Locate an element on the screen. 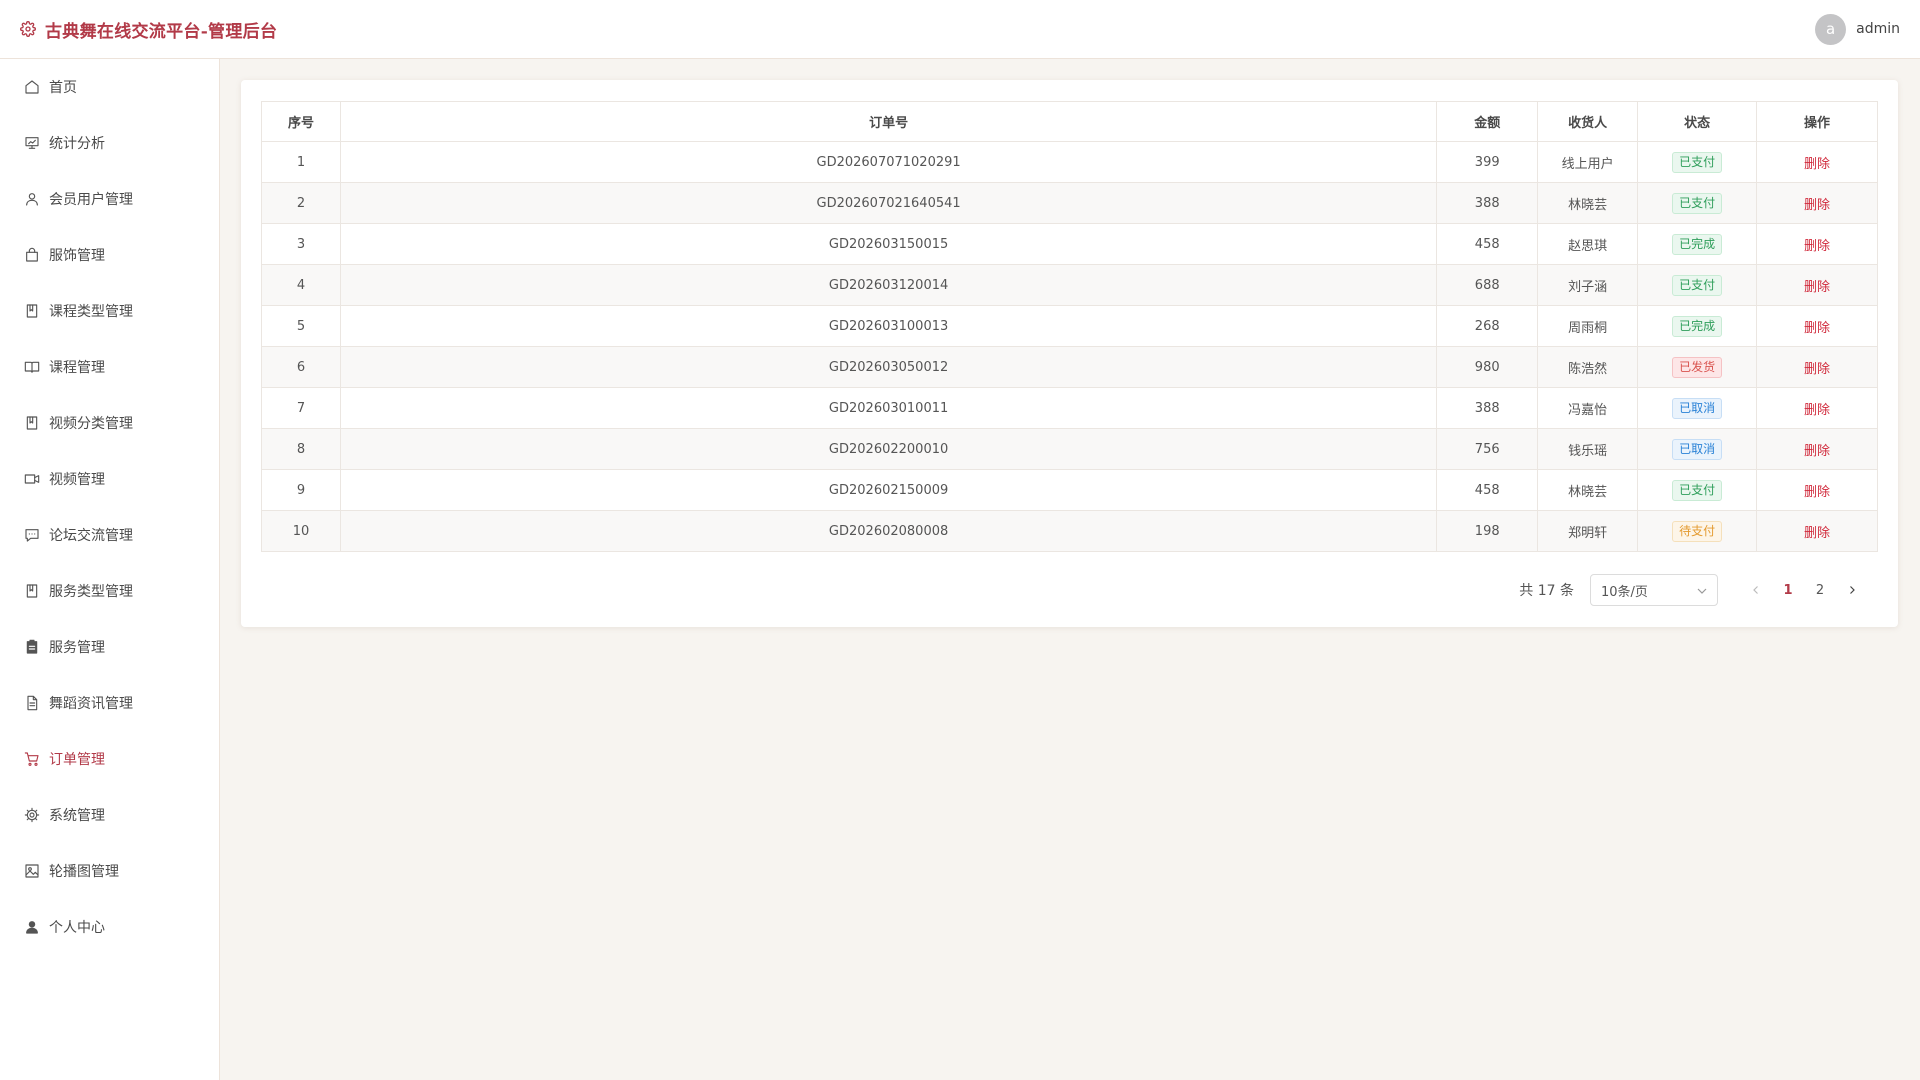 The image size is (1920, 1080). username: admin is located at coordinates (1878, 29).